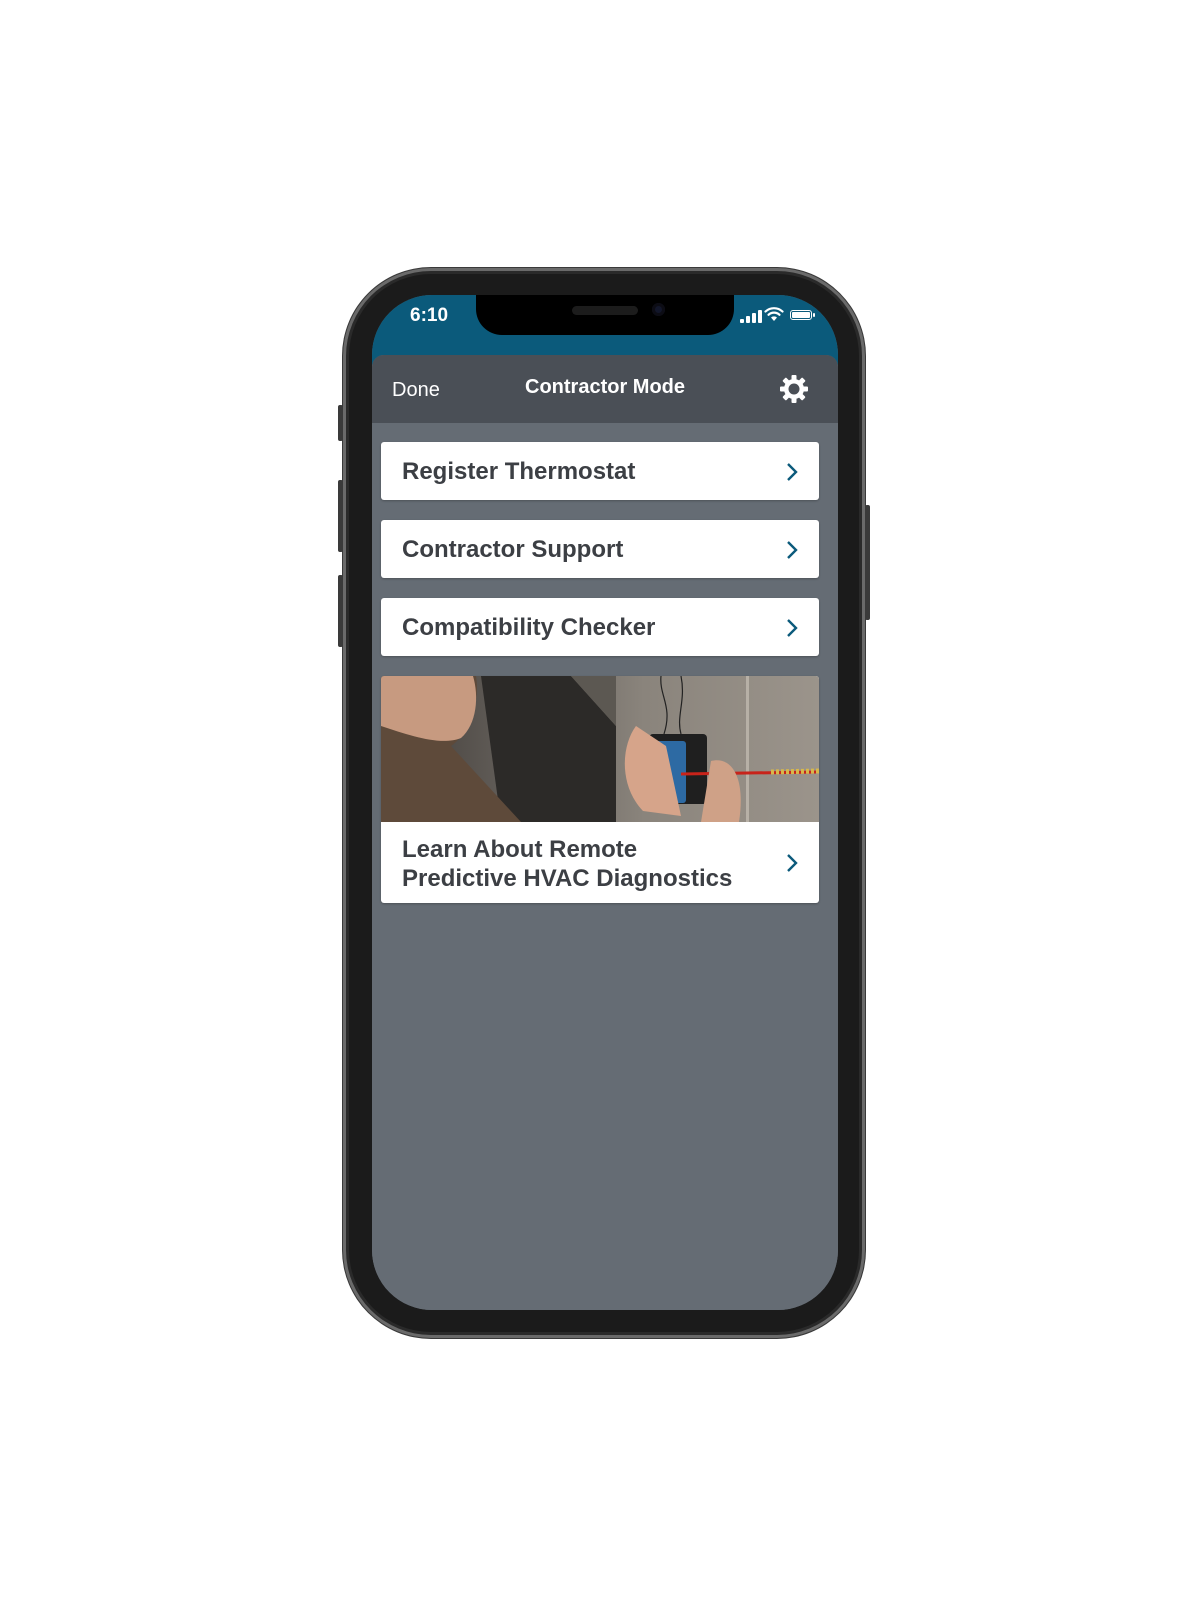 The image size is (1200, 1600). Describe the element at coordinates (340, 611) in the screenshot. I see `volume-down-button` at that location.